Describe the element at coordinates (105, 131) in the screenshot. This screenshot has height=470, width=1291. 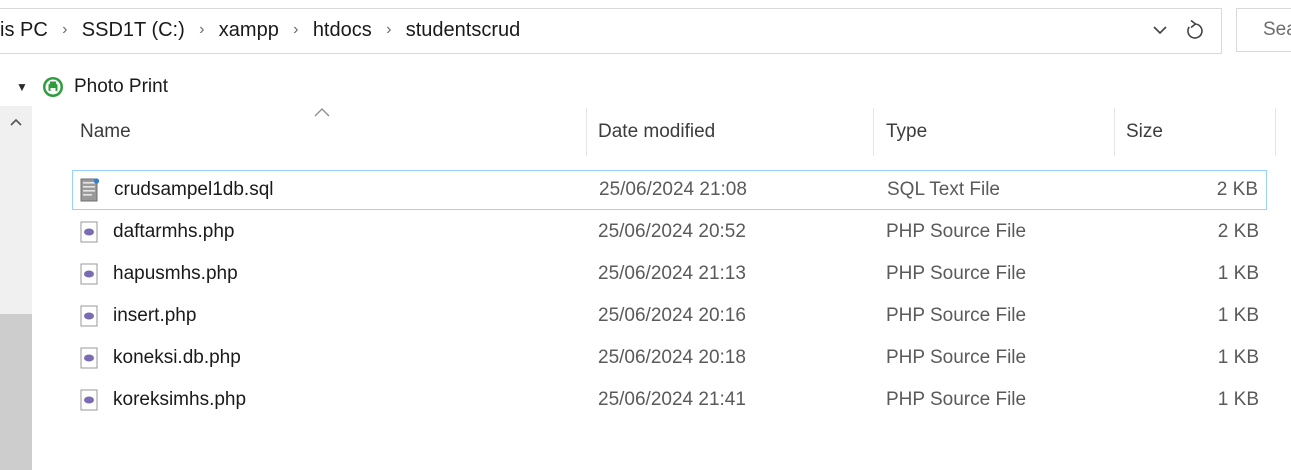
I see `column-header-name-label: Name` at that location.